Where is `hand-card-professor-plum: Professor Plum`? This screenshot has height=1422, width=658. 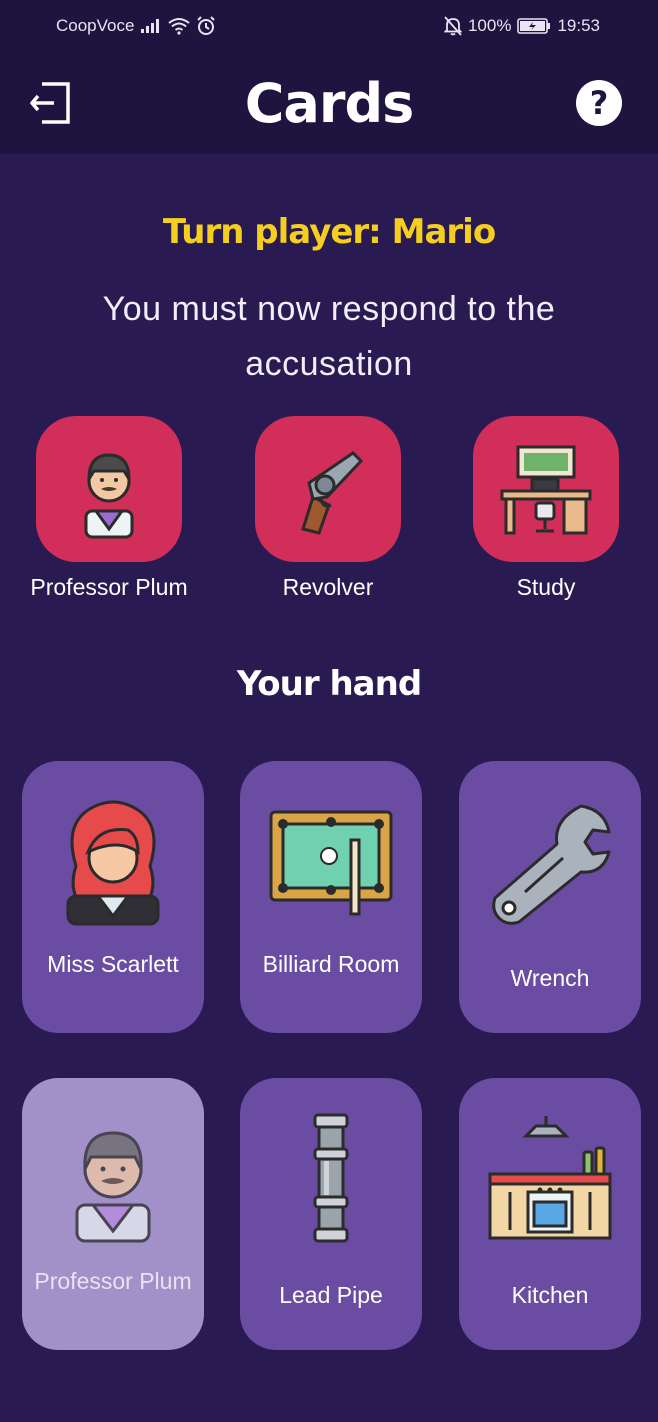
hand-card-professor-plum: Professor Plum is located at coordinates (113, 1214).